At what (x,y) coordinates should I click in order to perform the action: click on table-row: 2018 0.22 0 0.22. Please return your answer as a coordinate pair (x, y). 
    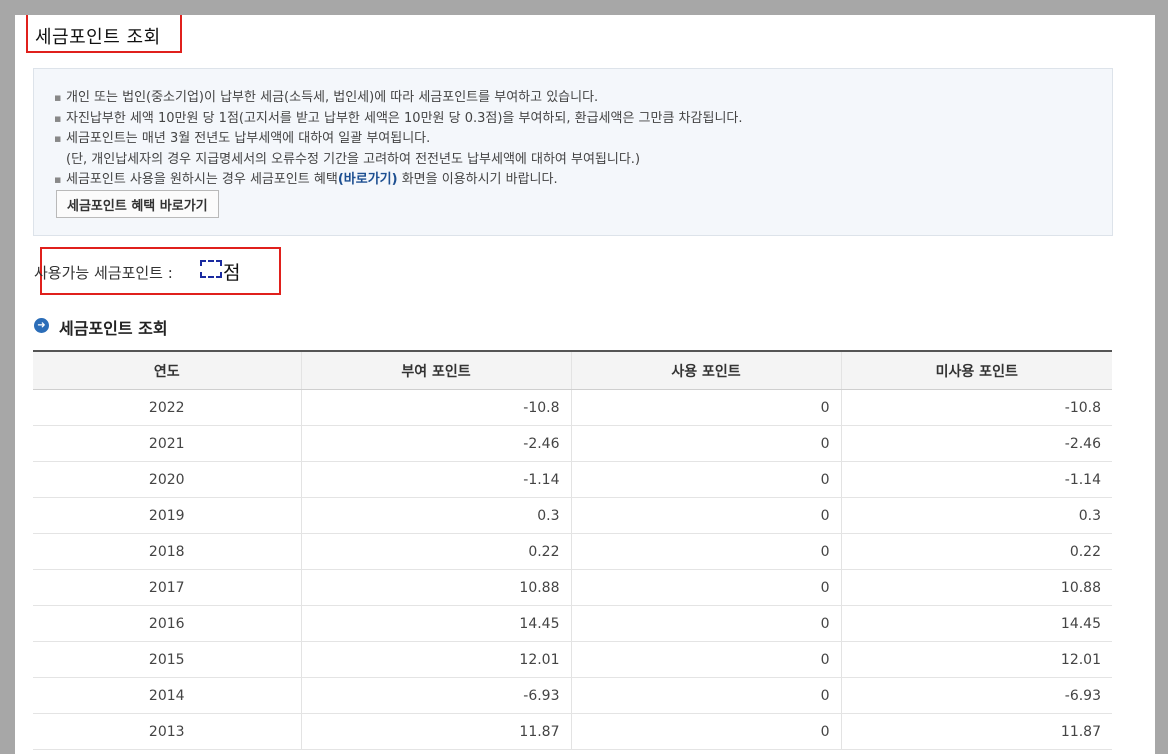
    Looking at the image, I should click on (572, 551).